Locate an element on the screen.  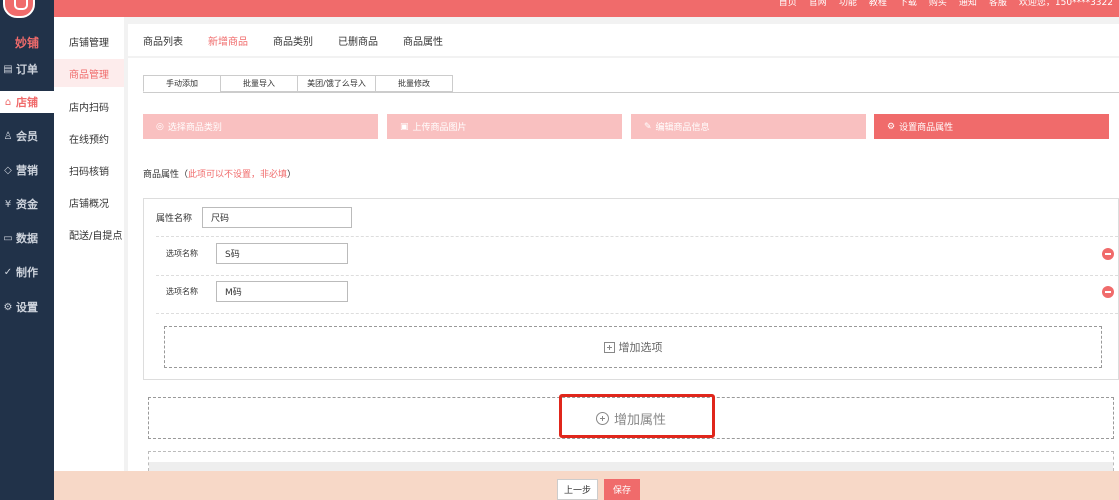
sidebar-item-make: ✓ 制作 is located at coordinates (27, 272).